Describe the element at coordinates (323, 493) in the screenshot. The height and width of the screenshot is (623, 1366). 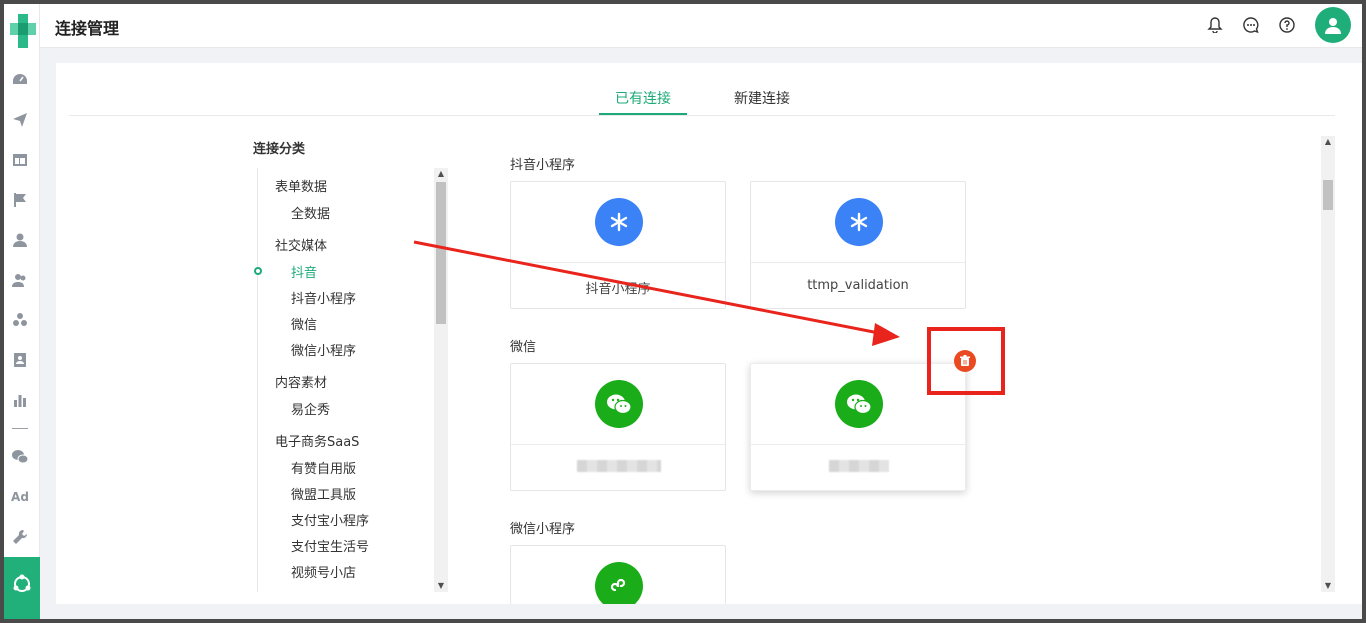
I see `category-item: 微盟工具版` at that location.